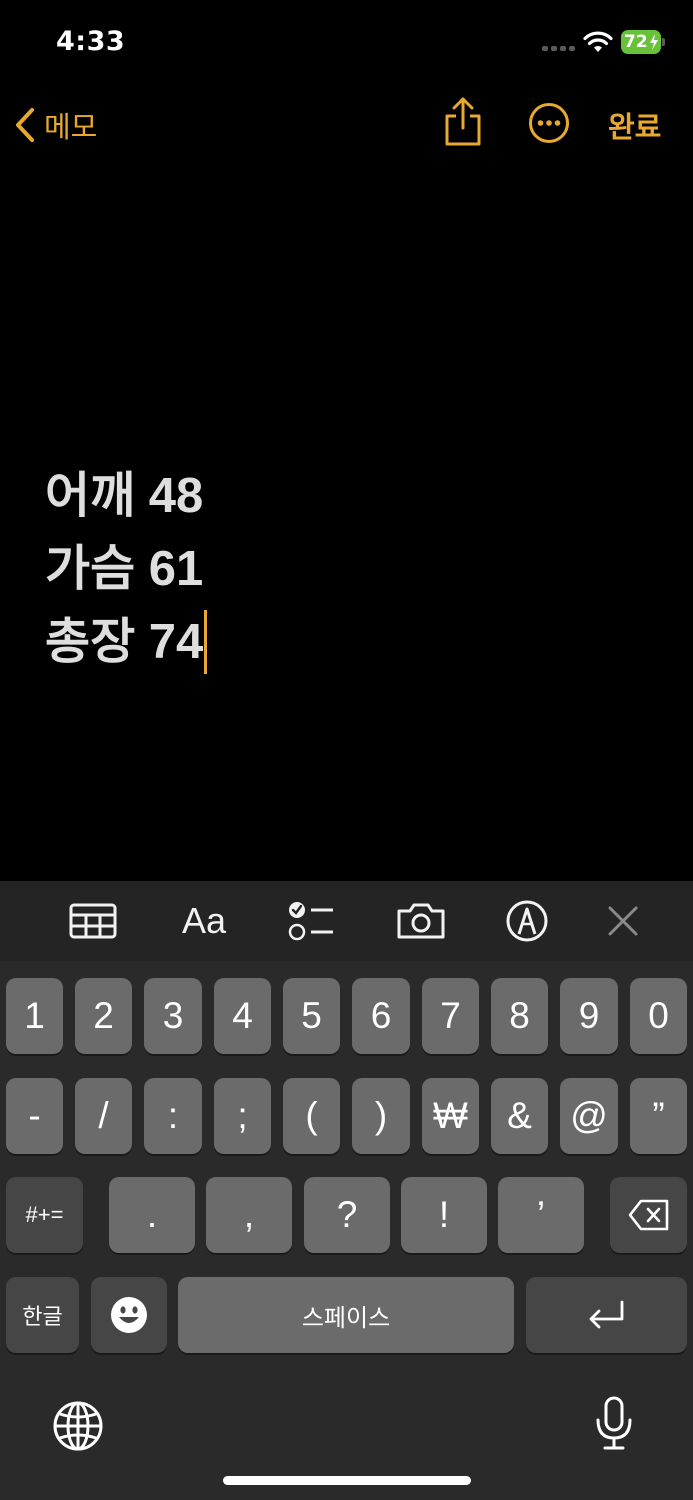  Describe the element at coordinates (450, 1116) in the screenshot. I see `key-won: ₩` at that location.